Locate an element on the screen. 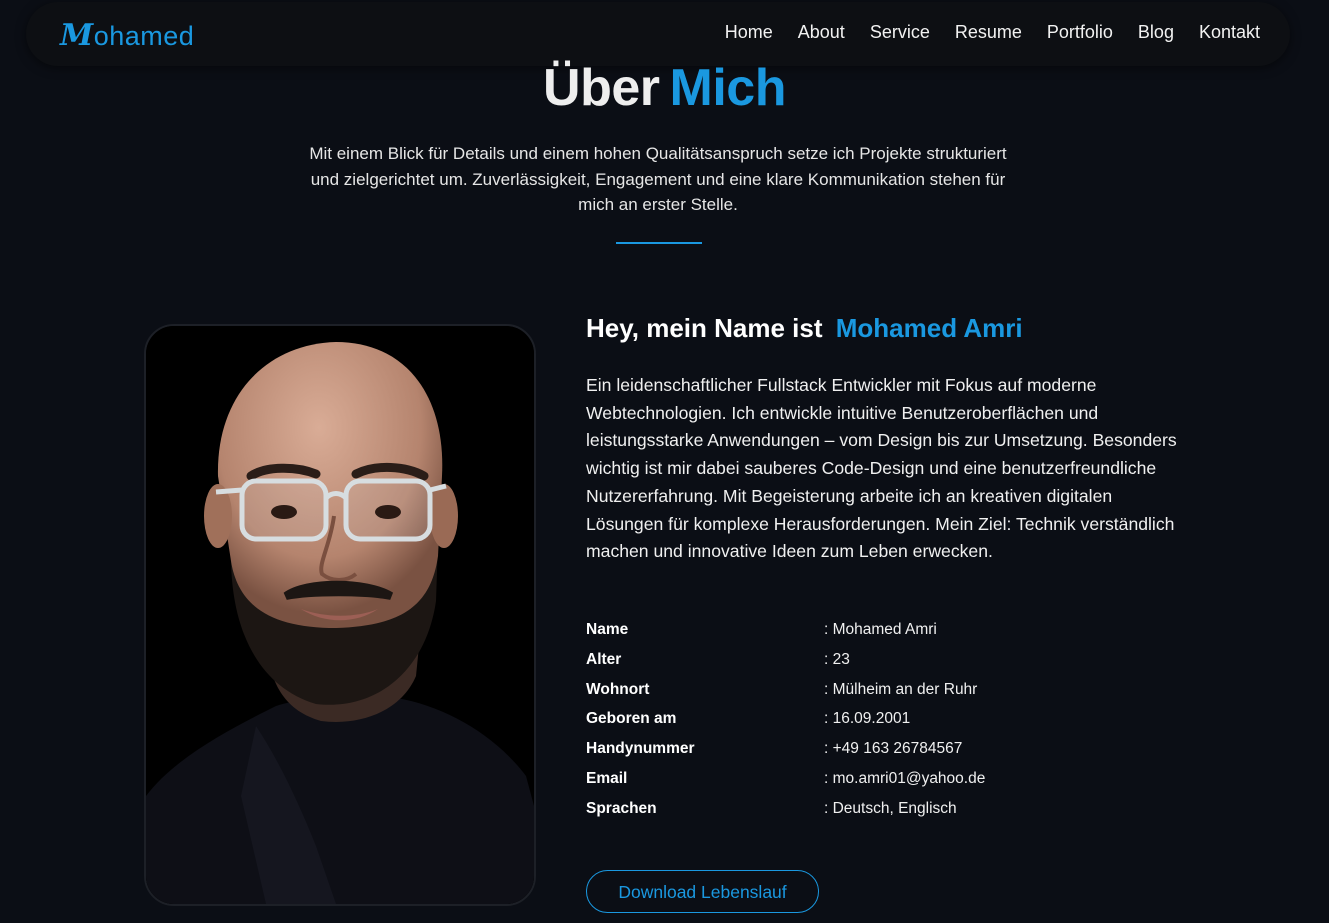 Image resolution: width=1329 pixels, height=923 pixels. info-value: : mo.amri01@yahoo.de is located at coordinates (905, 778).